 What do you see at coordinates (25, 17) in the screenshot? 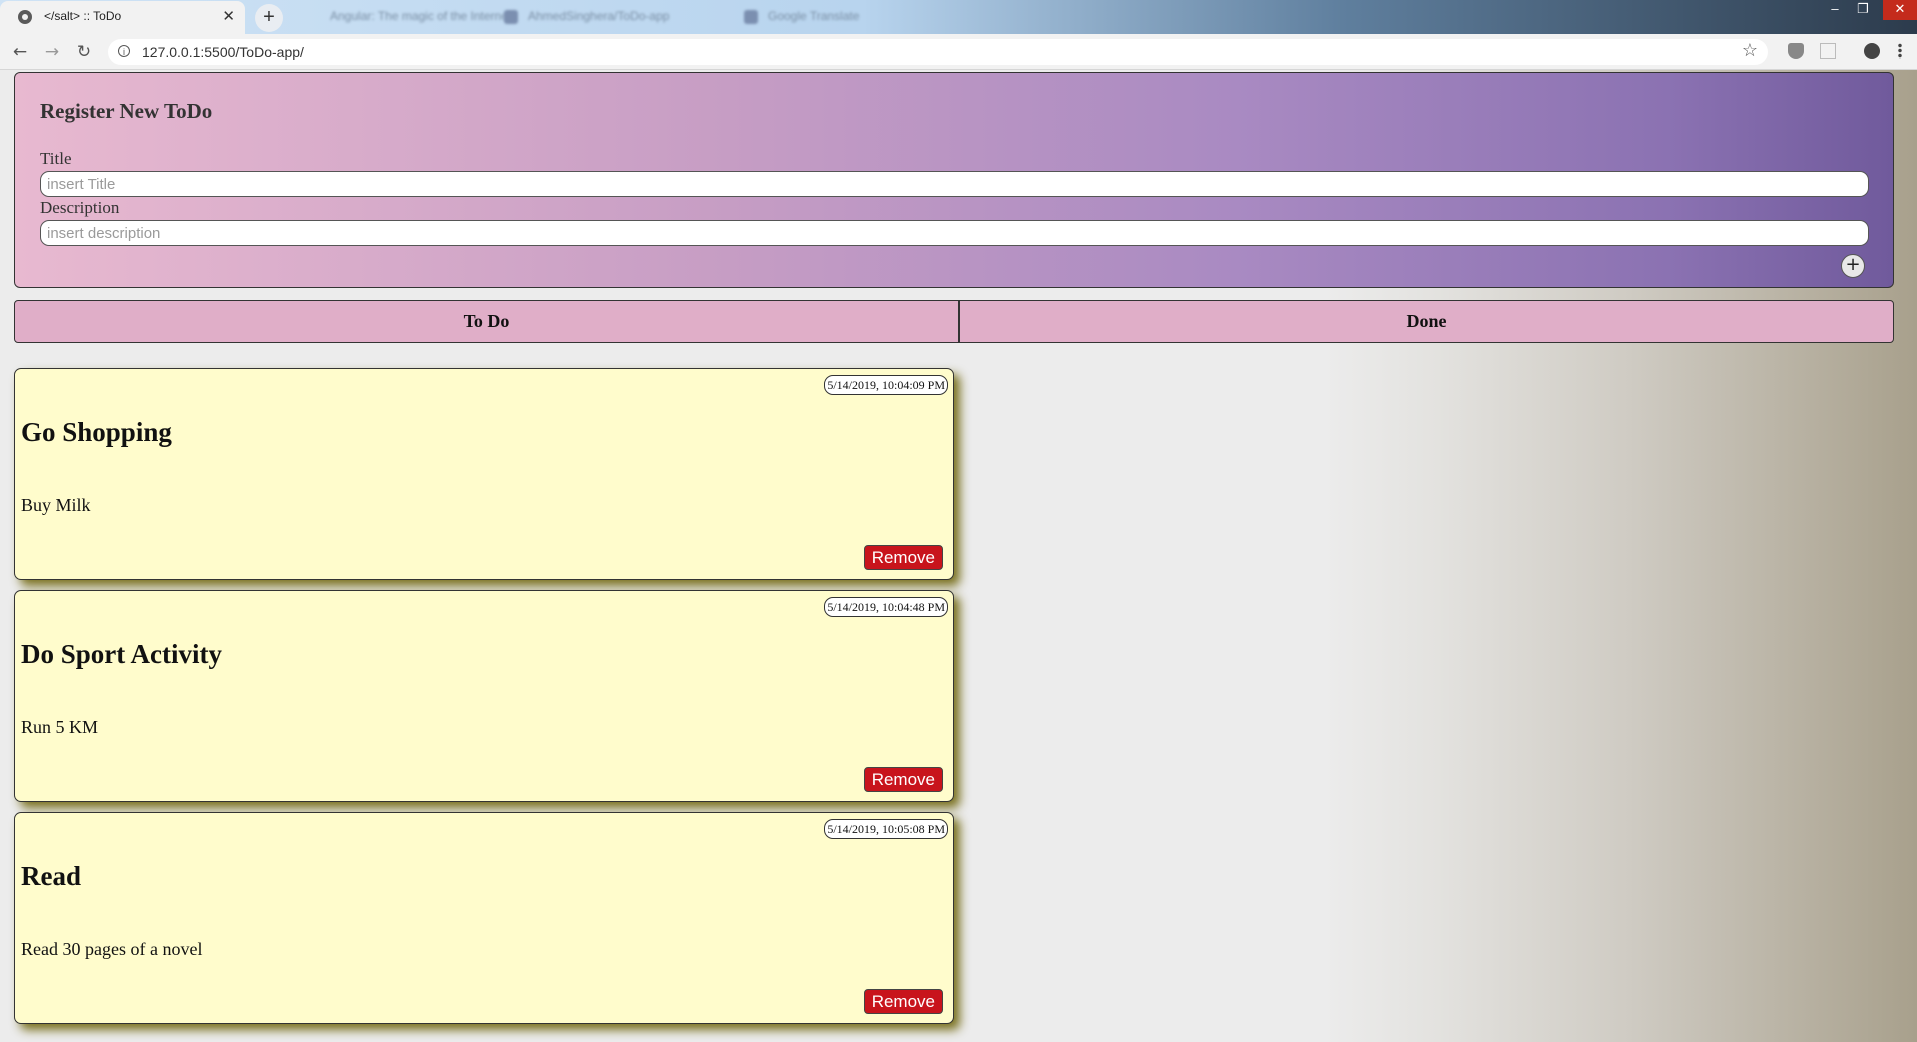
I see `site-favicon-icon` at bounding box center [25, 17].